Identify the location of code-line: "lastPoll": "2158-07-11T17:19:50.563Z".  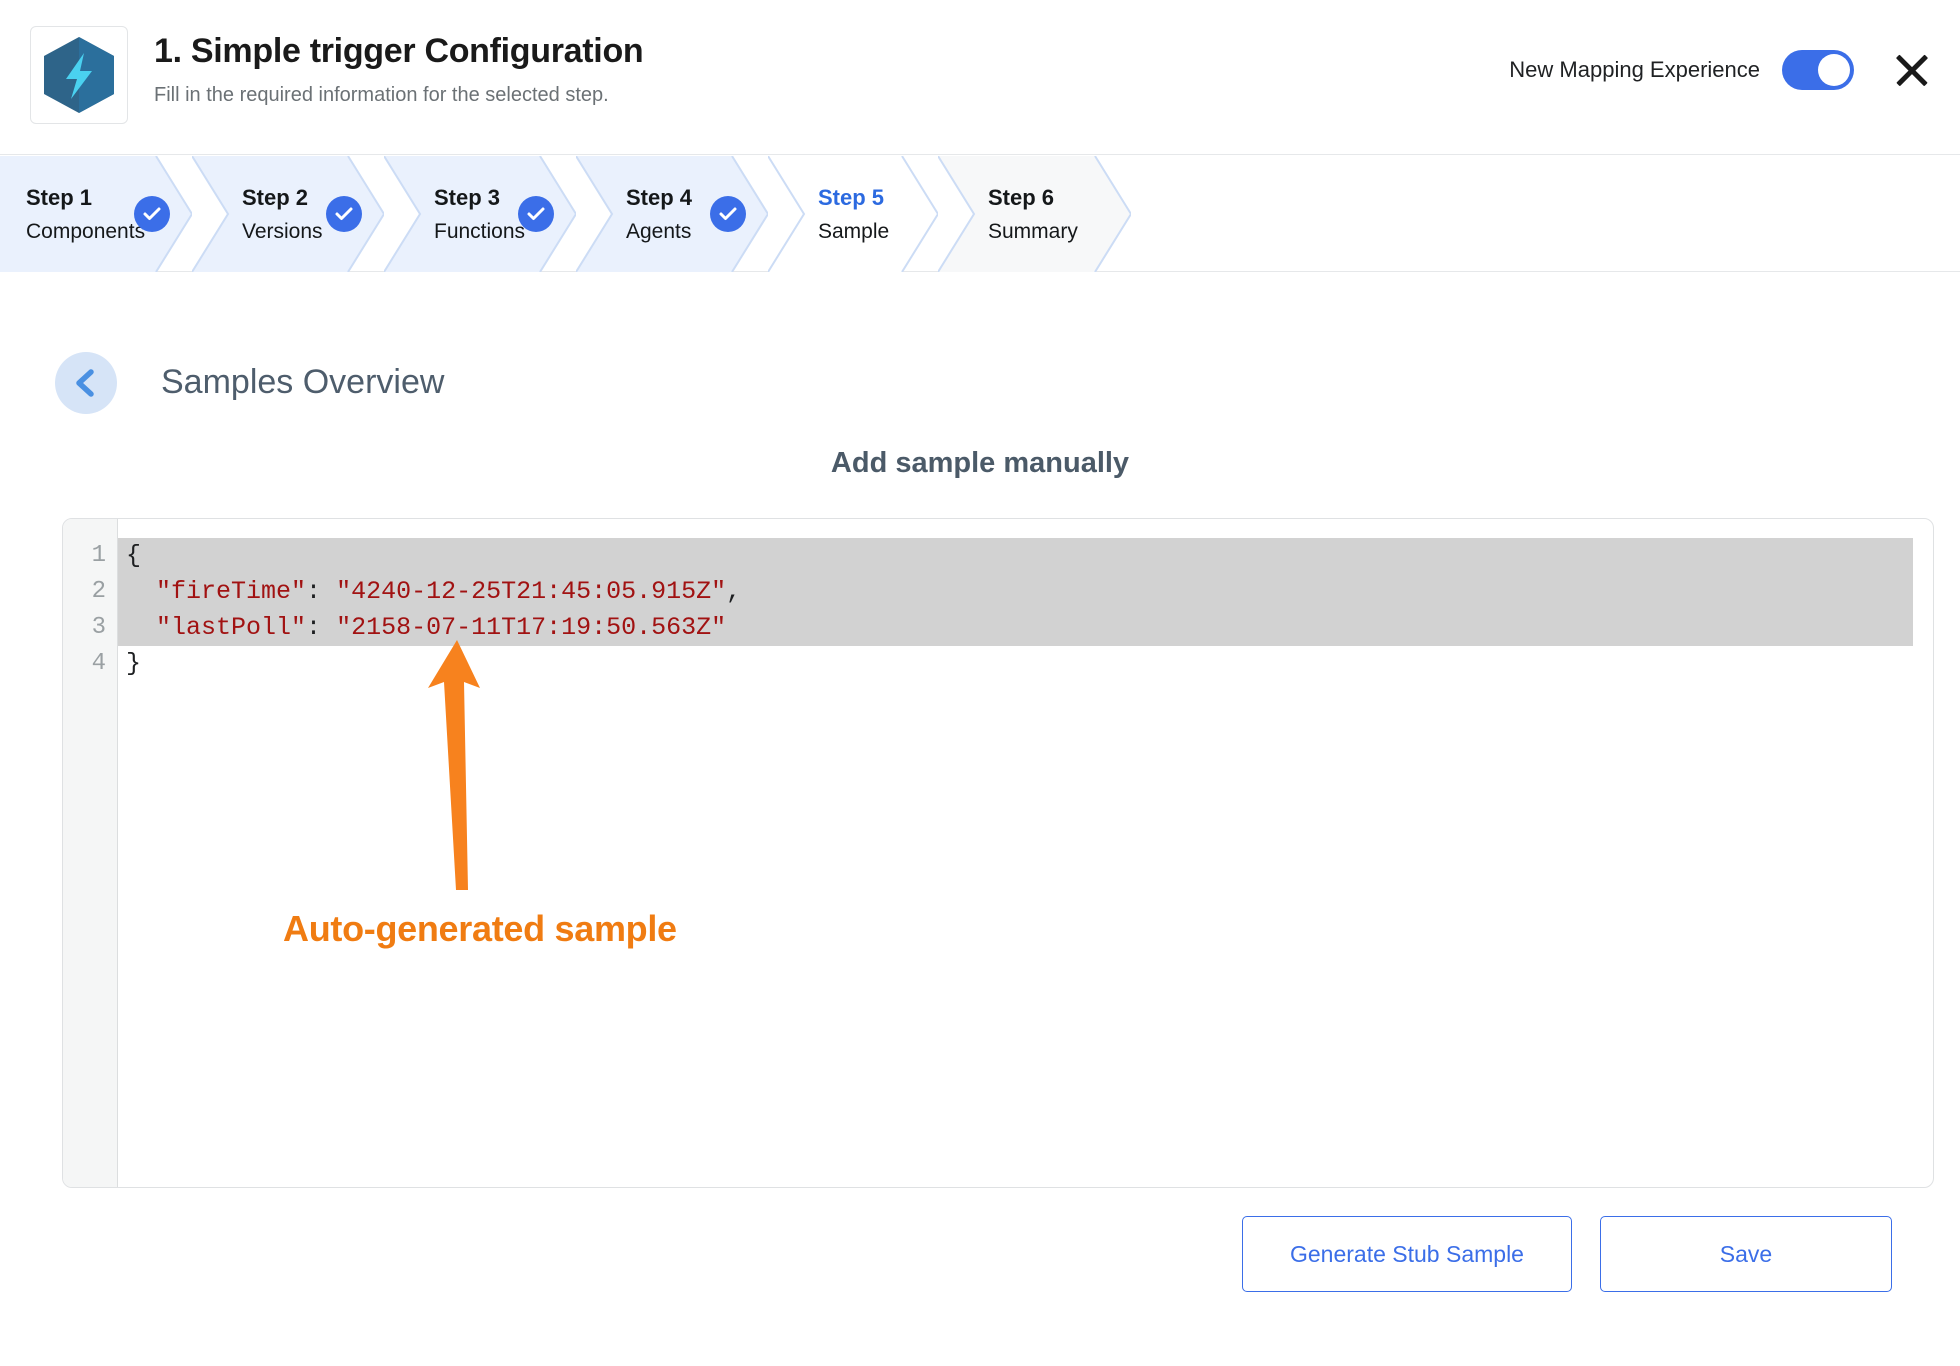
(1025, 628).